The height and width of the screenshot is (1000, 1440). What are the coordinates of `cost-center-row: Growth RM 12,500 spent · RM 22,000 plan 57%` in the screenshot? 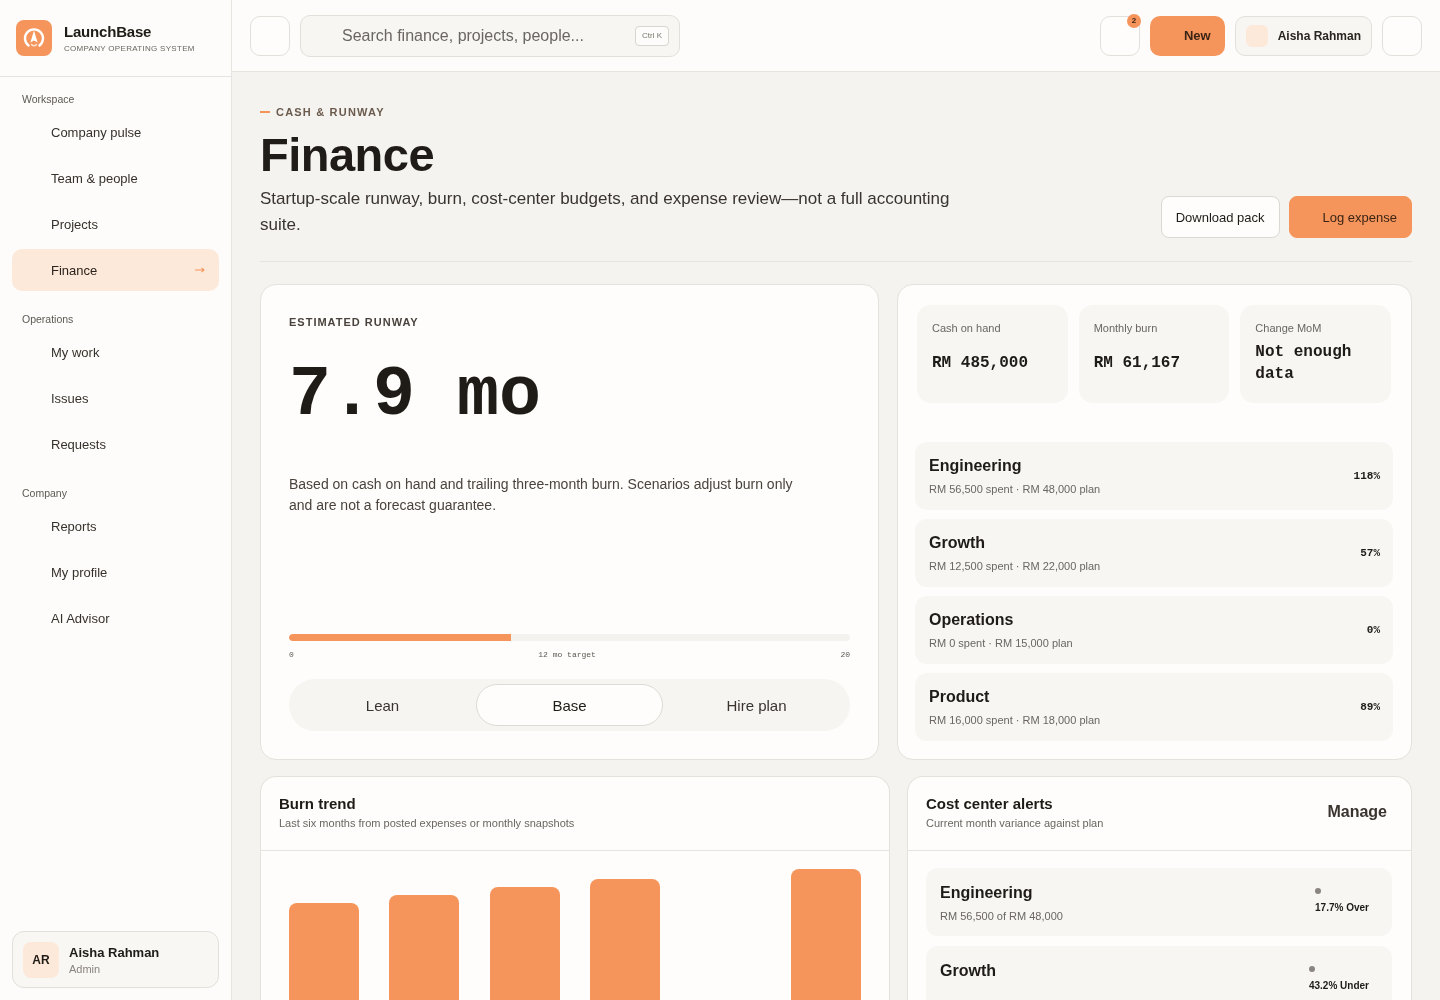 It's located at (1154, 553).